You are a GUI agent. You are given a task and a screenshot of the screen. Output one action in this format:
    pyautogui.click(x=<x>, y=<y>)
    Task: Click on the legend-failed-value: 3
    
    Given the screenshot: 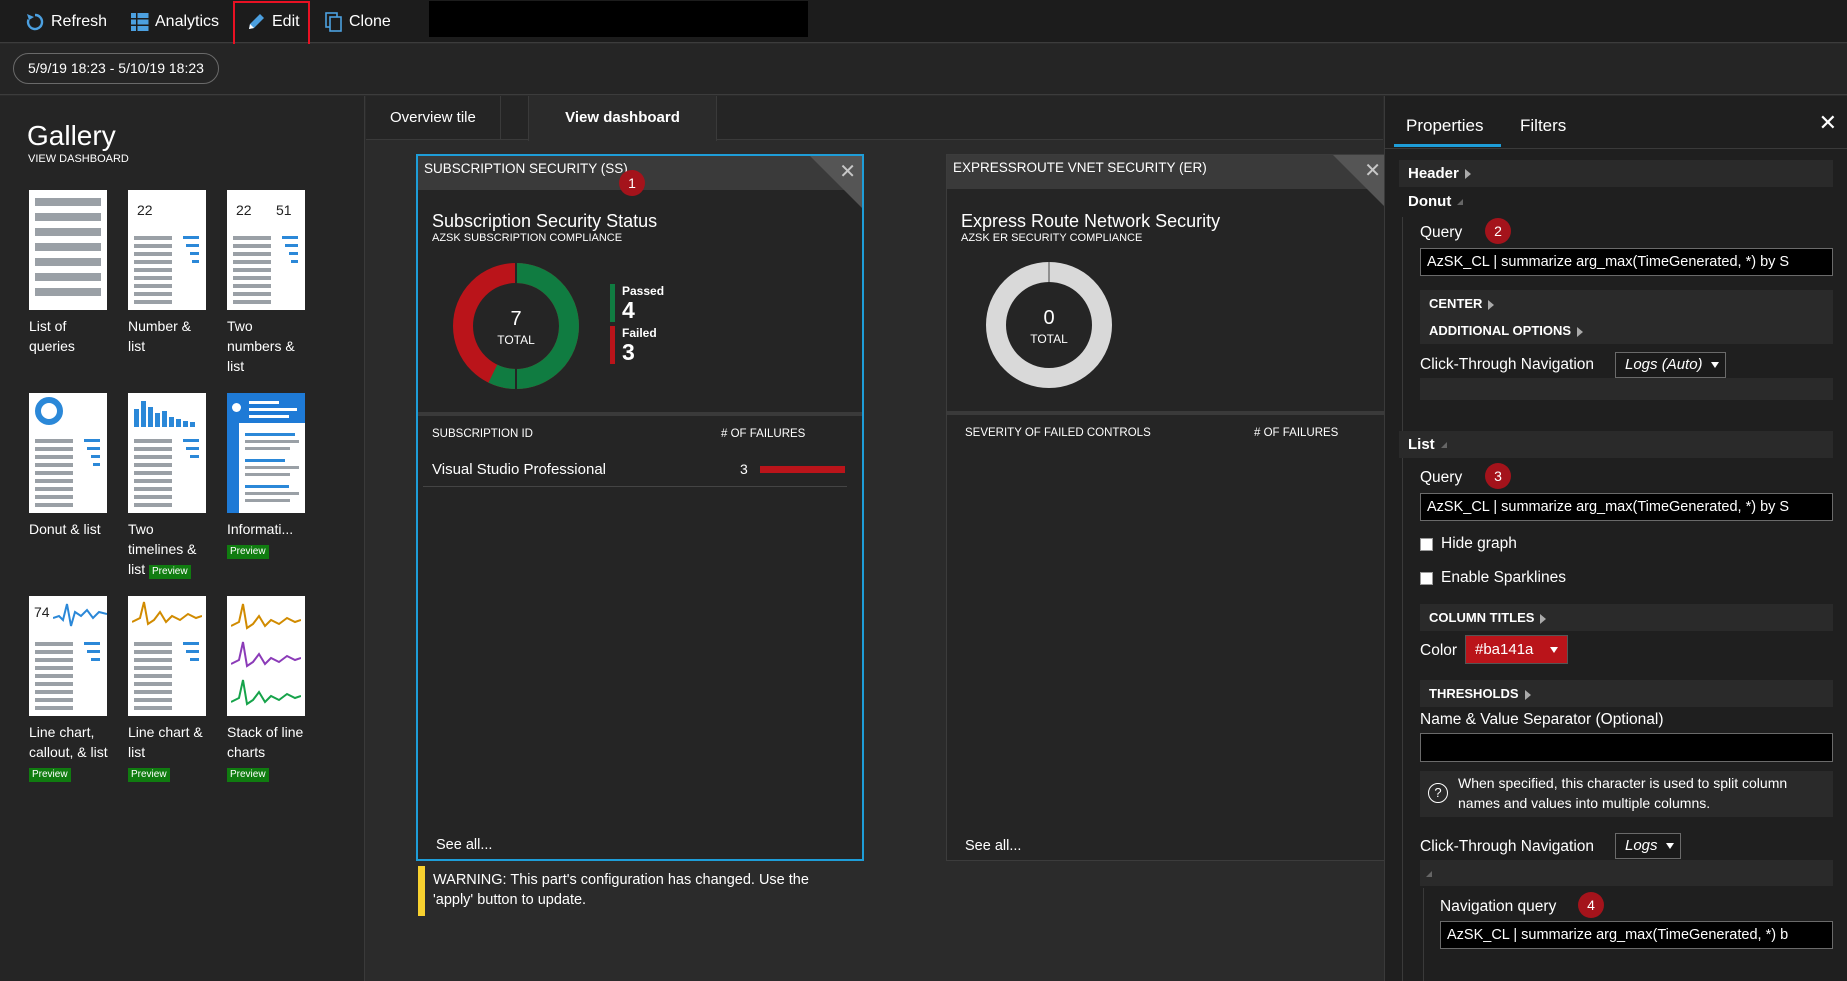 What is the action you would take?
    pyautogui.click(x=628, y=352)
    